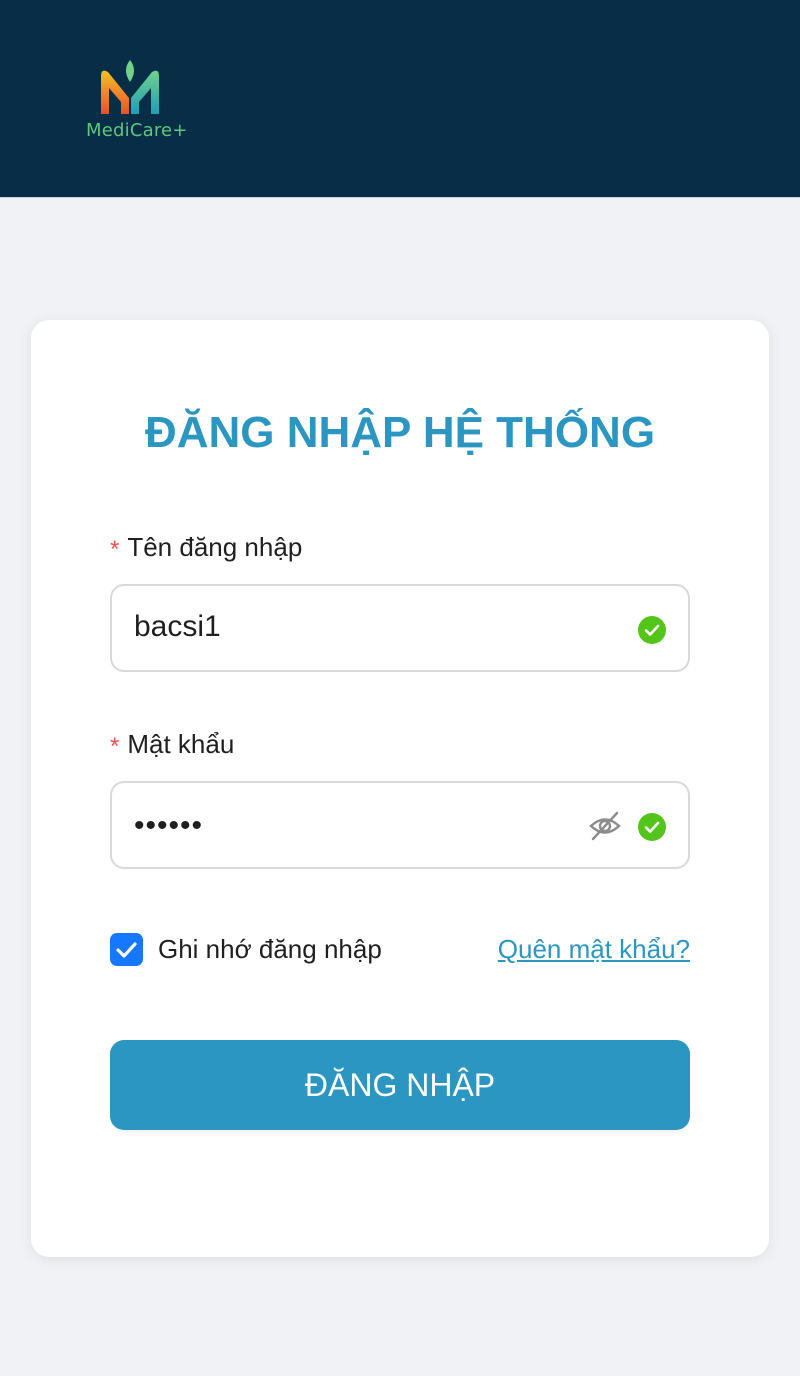 The width and height of the screenshot is (800, 1376). I want to click on remember-checkbox, so click(126, 949).